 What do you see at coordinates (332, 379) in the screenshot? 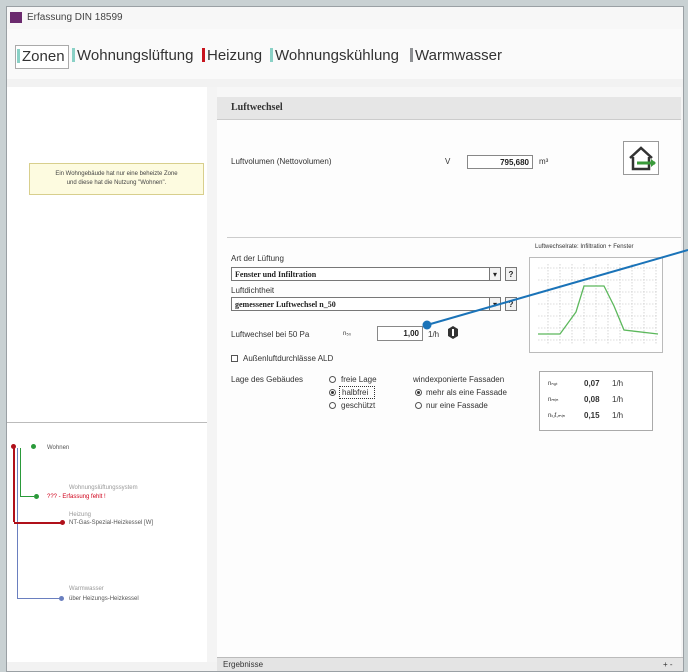
I see `lage-radio-frei` at bounding box center [332, 379].